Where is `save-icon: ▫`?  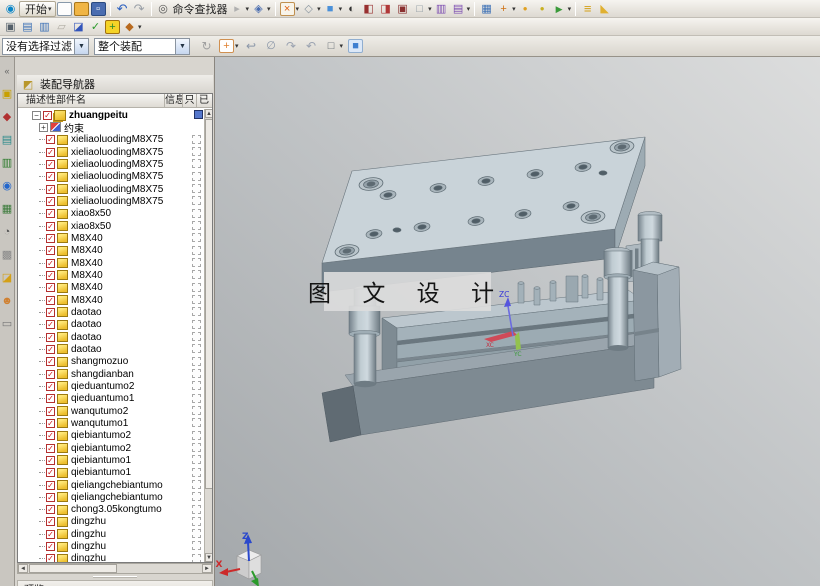
save-icon: ▫ is located at coordinates (98, 9).